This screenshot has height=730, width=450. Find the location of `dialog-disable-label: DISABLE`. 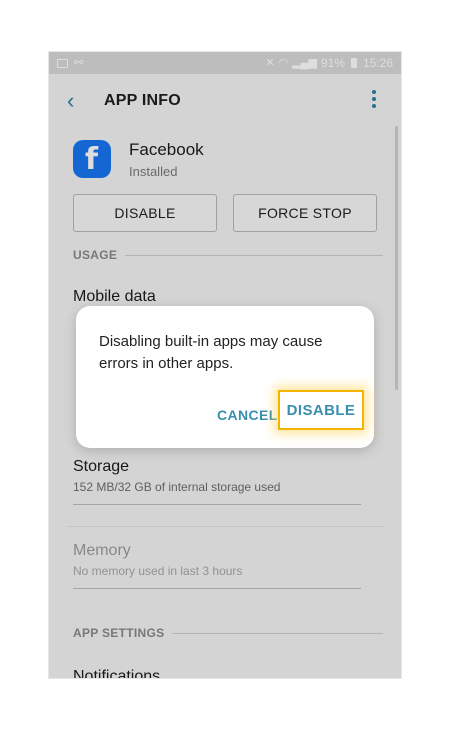

dialog-disable-label: DISABLE is located at coordinates (321, 410).